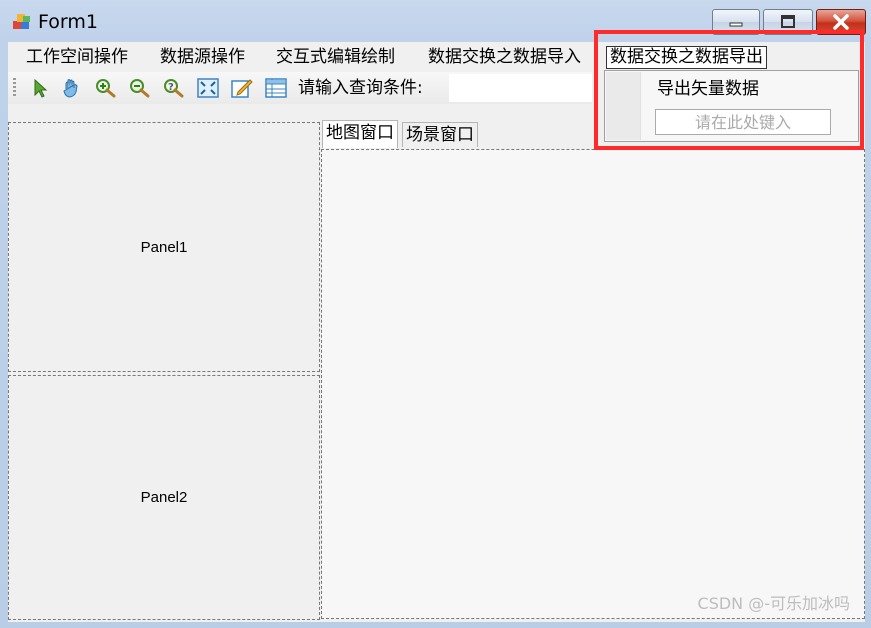  What do you see at coordinates (708, 89) in the screenshot?
I see `menu-item-export-vector: 导出矢量数据` at bounding box center [708, 89].